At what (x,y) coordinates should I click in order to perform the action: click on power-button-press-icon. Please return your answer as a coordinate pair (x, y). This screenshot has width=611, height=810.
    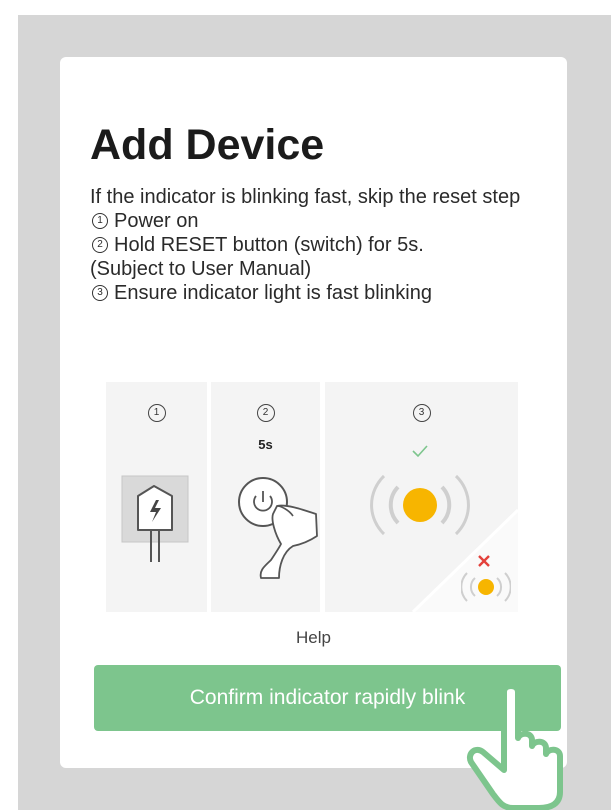
    Looking at the image, I should click on (278, 528).